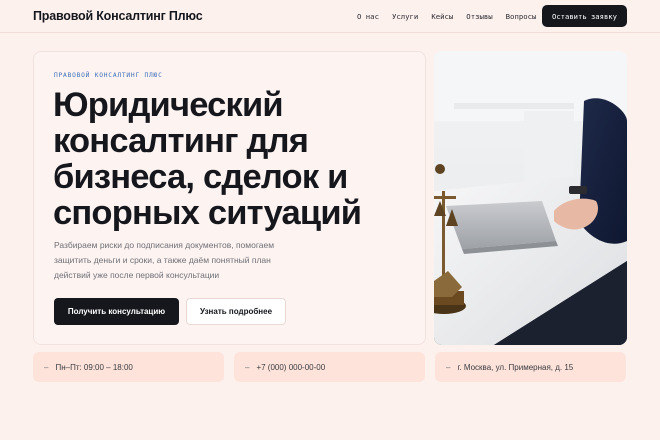  Describe the element at coordinates (442, 16) in the screenshot. I see `nav-link-cases: Кейсы` at that location.